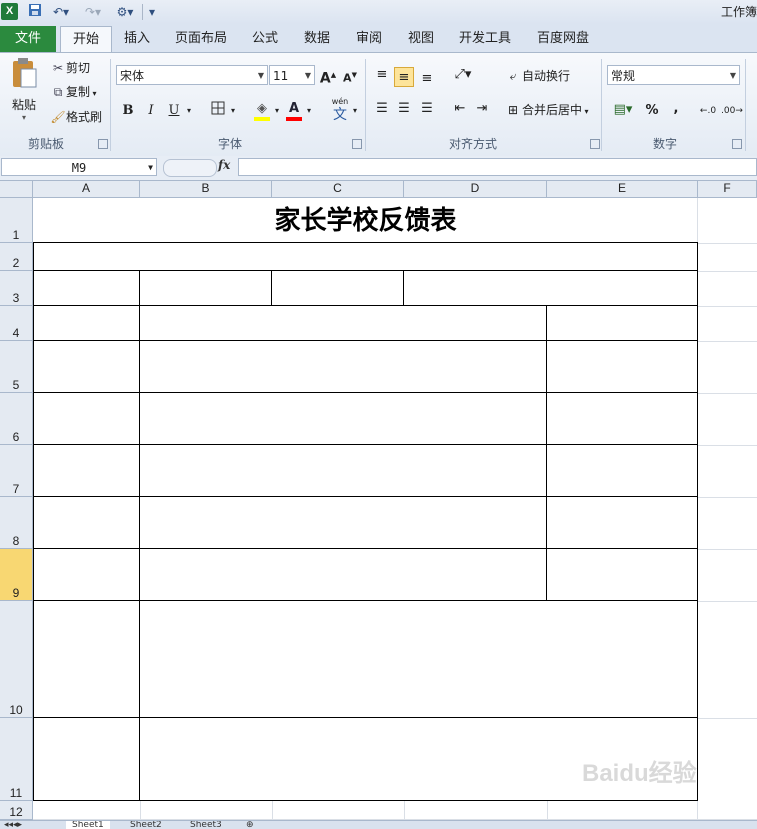  What do you see at coordinates (16, 810) in the screenshot?
I see `row-header-12: 12` at bounding box center [16, 810].